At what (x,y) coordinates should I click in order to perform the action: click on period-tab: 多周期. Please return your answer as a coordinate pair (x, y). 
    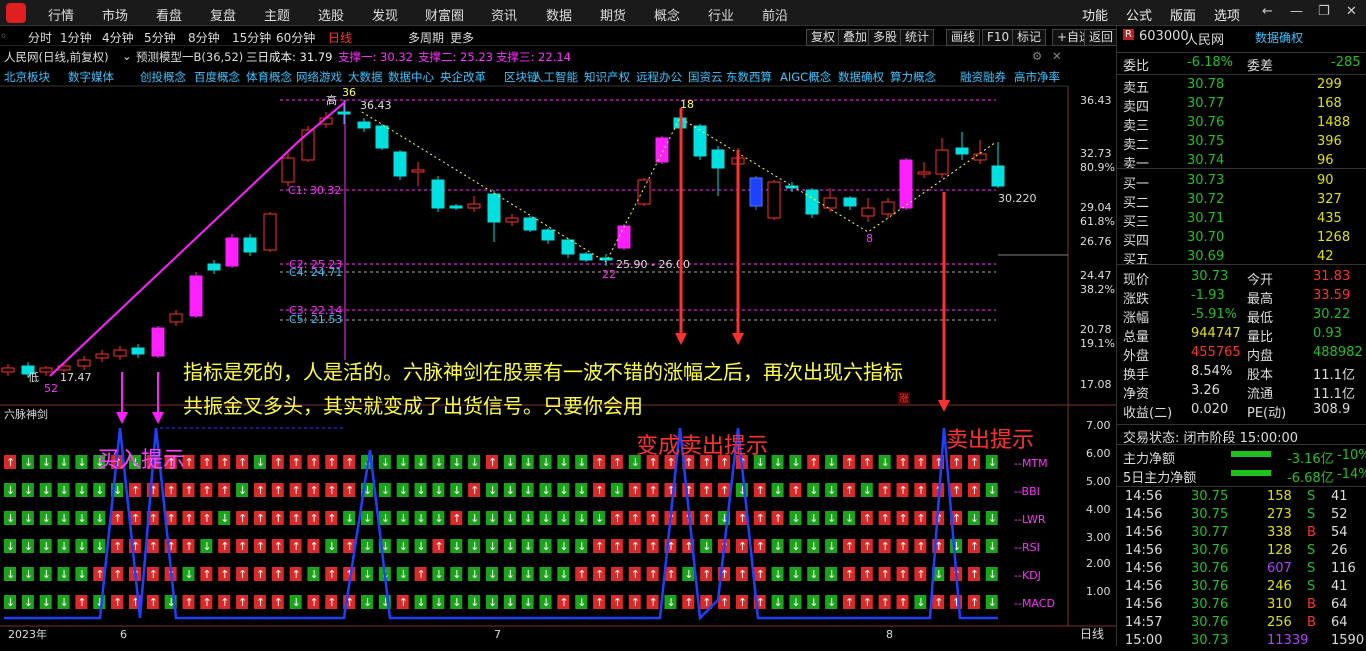
    Looking at the image, I should click on (426, 37).